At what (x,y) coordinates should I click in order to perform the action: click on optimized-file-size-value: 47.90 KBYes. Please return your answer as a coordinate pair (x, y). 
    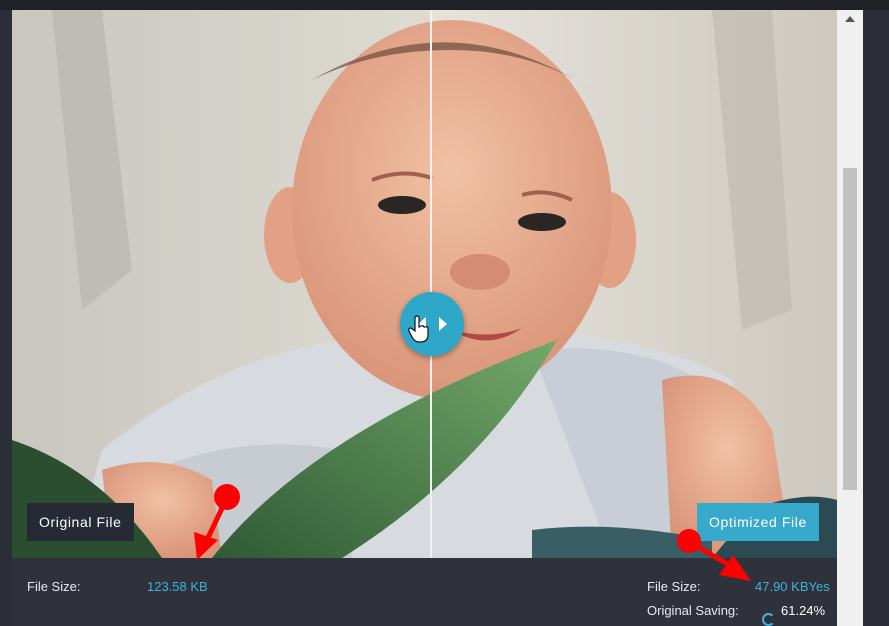
    Looking at the image, I should click on (792, 586).